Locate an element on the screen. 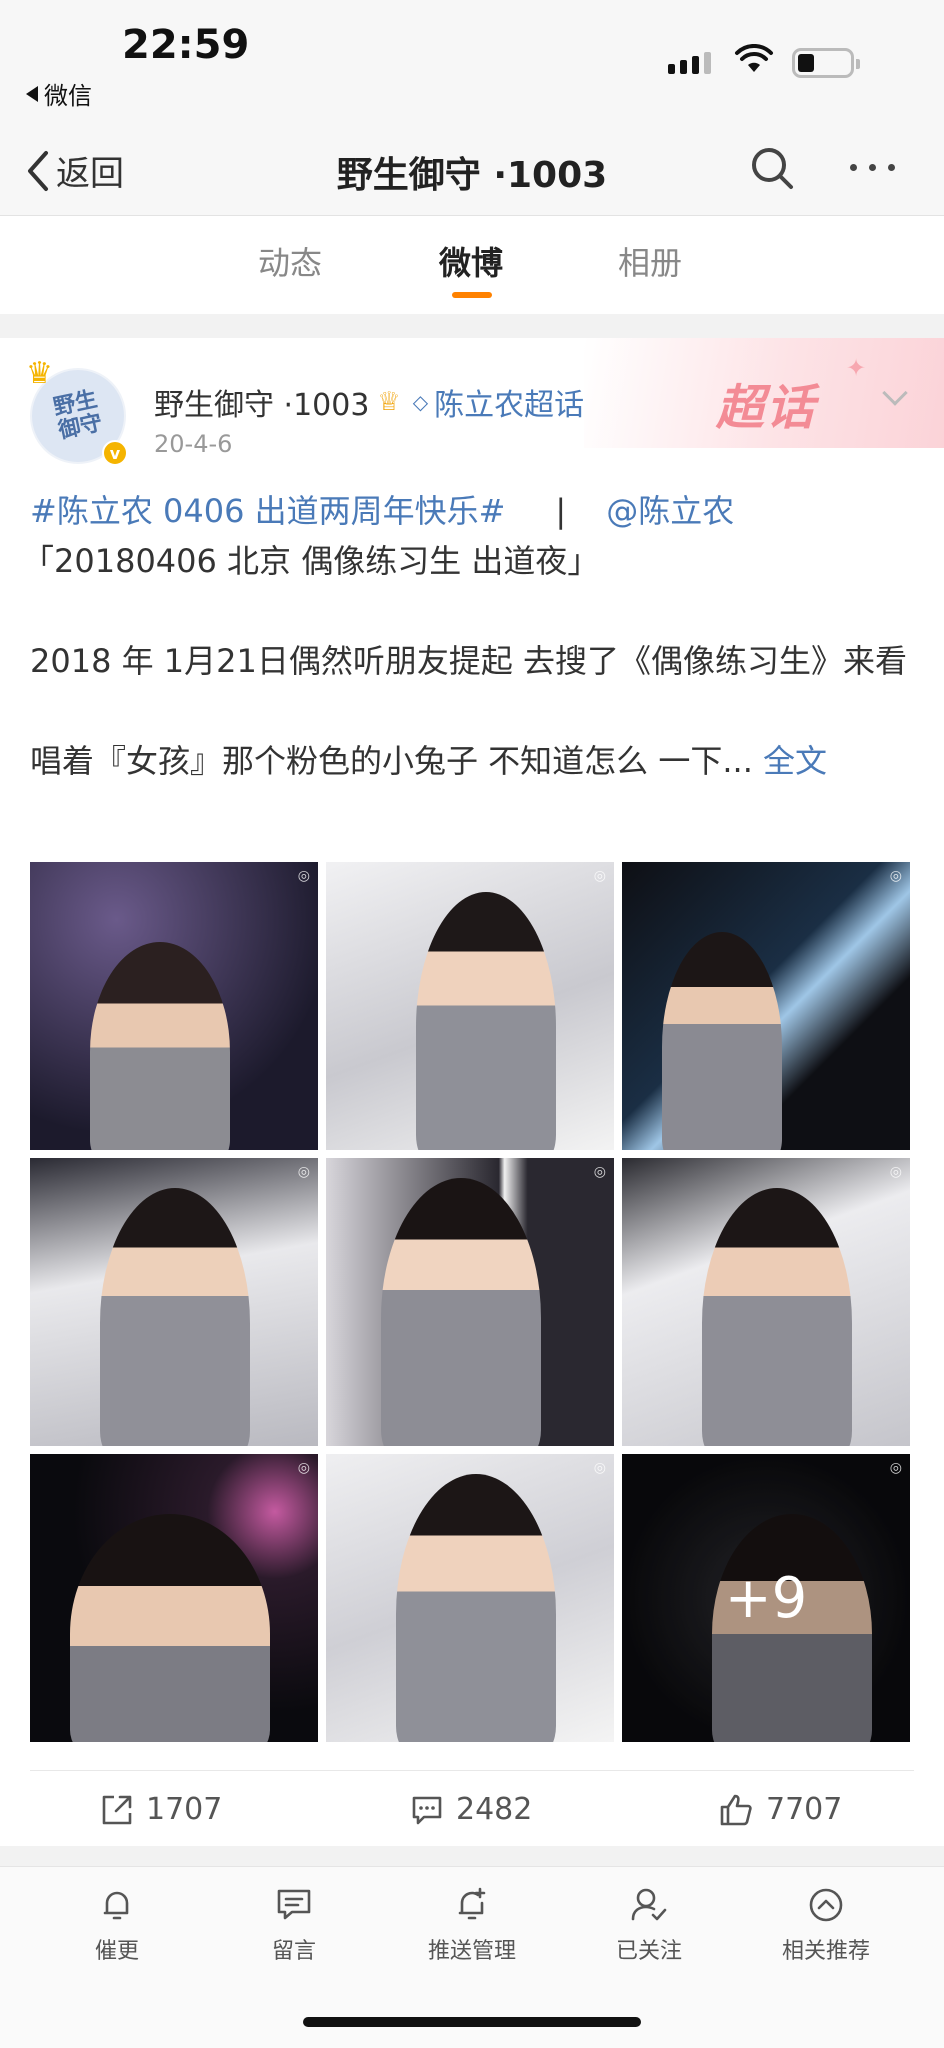 This screenshot has width=944, height=2048. profile-tabs: 动态 微博 相册 is located at coordinates (472, 265).